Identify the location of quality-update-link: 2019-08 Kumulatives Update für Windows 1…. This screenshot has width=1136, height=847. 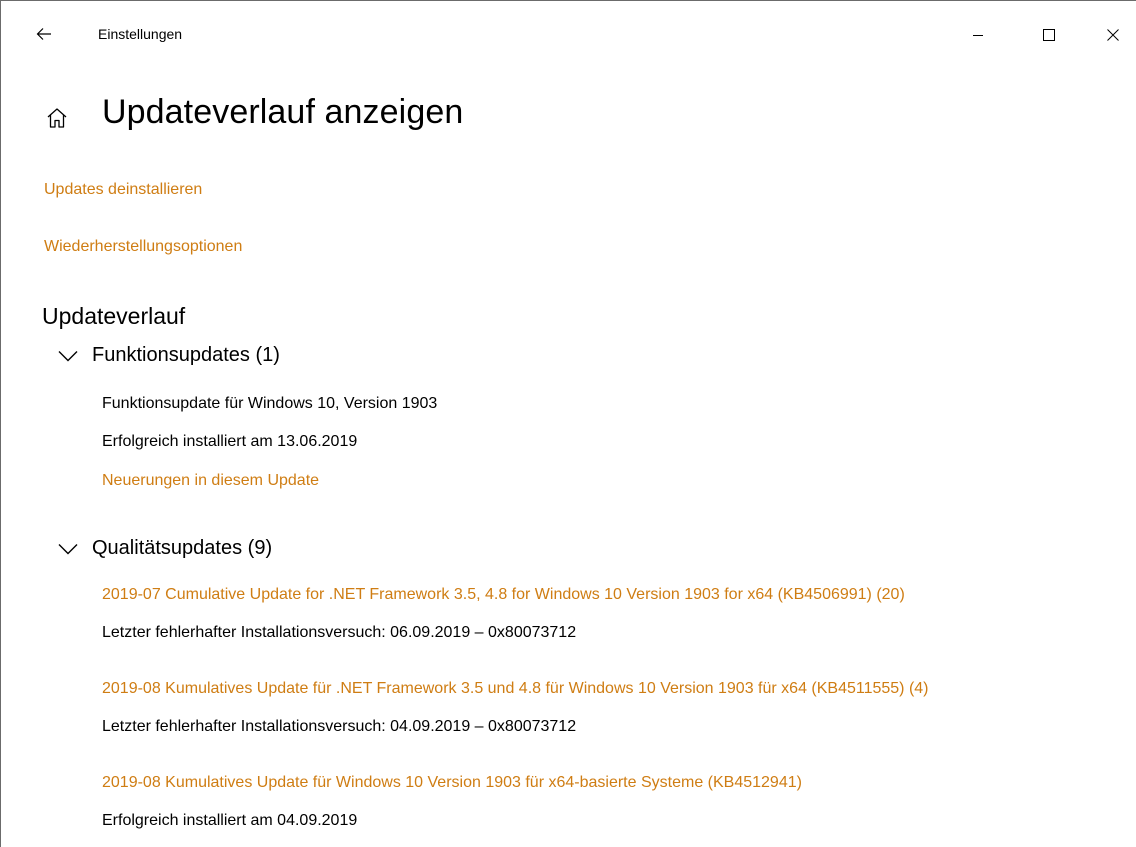
(452, 783).